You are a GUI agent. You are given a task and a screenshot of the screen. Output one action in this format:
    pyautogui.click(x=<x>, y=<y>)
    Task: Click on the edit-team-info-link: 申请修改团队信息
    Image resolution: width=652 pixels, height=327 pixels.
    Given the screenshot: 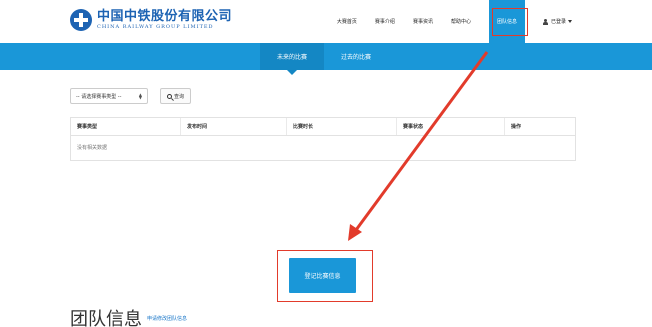 What is the action you would take?
    pyautogui.click(x=167, y=318)
    